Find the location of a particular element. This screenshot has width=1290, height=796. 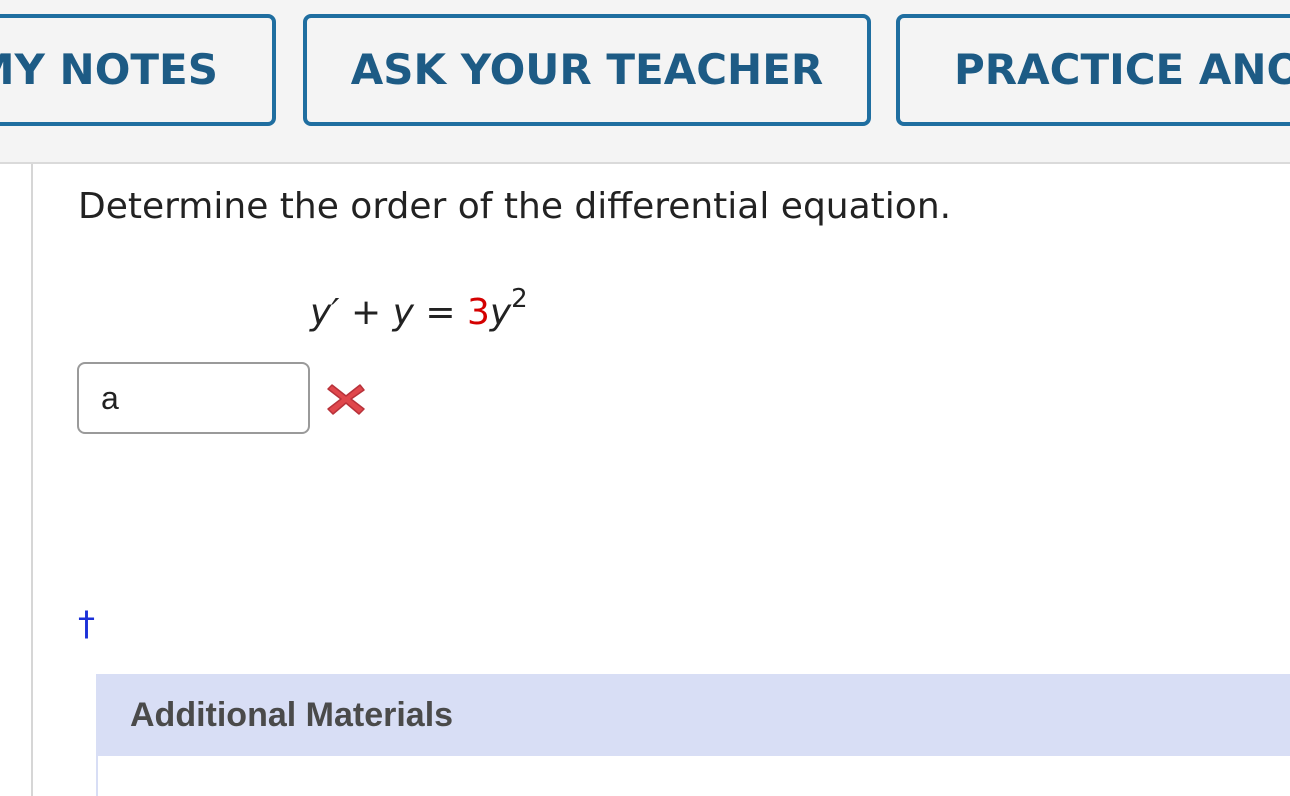

answer-input: a is located at coordinates (193, 398).